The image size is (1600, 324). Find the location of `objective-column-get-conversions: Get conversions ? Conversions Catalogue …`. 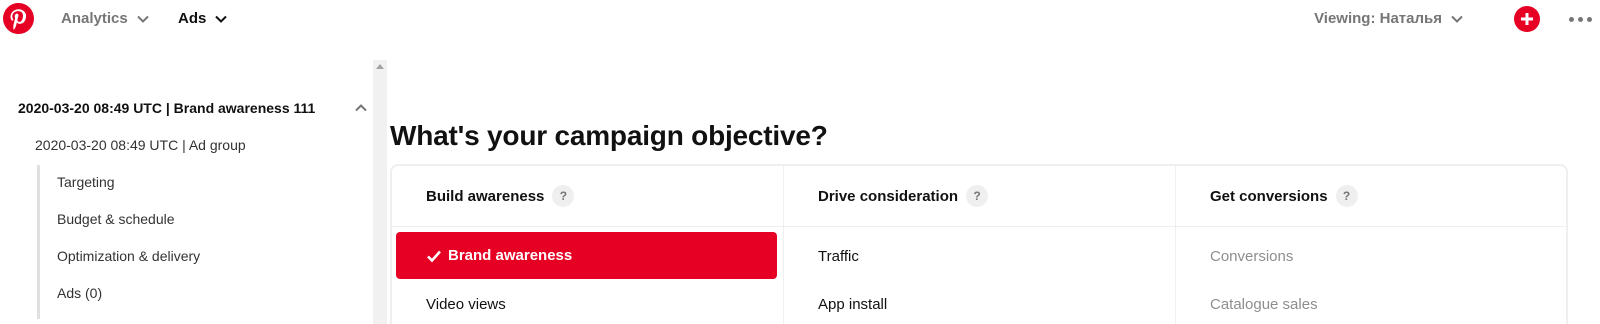

objective-column-get-conversions: Get conversions ? Conversions Catalogue … is located at coordinates (1371, 245).